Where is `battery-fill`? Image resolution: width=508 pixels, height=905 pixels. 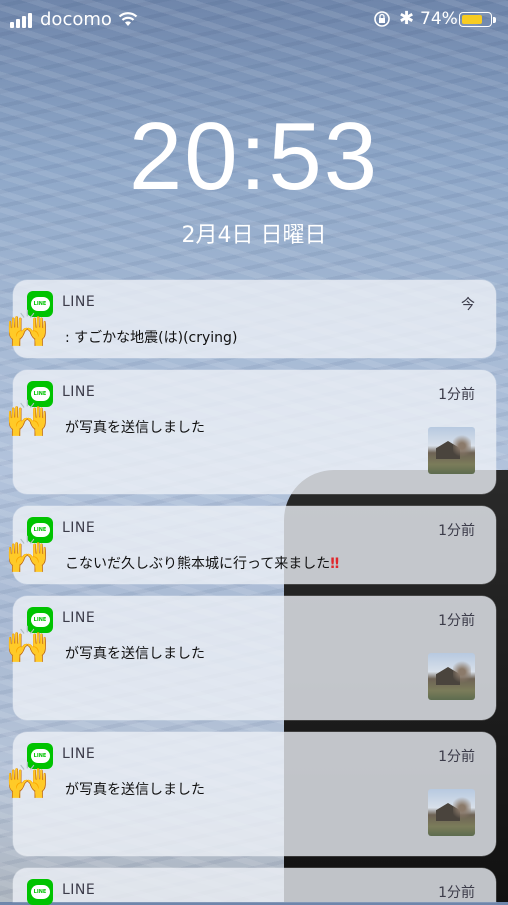 battery-fill is located at coordinates (472, 19).